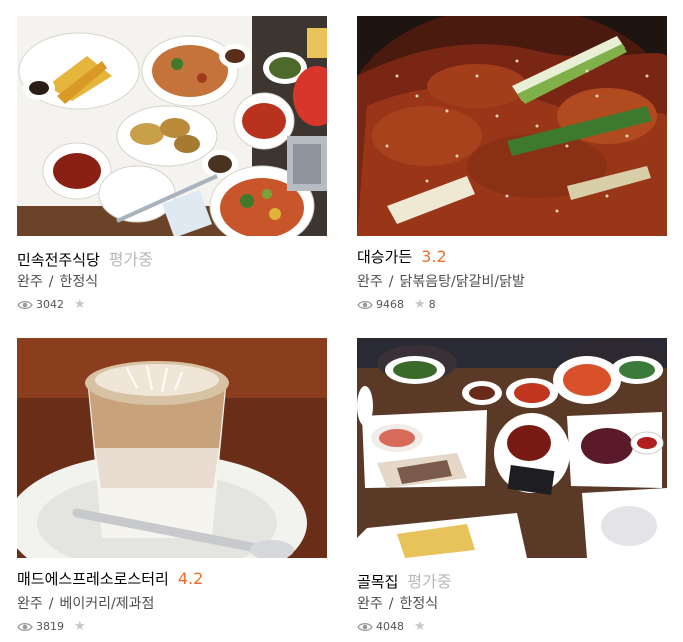 The width and height of the screenshot is (683, 642). I want to click on category-label: 닭볶음탕/닭갈비/닭발, so click(462, 282).